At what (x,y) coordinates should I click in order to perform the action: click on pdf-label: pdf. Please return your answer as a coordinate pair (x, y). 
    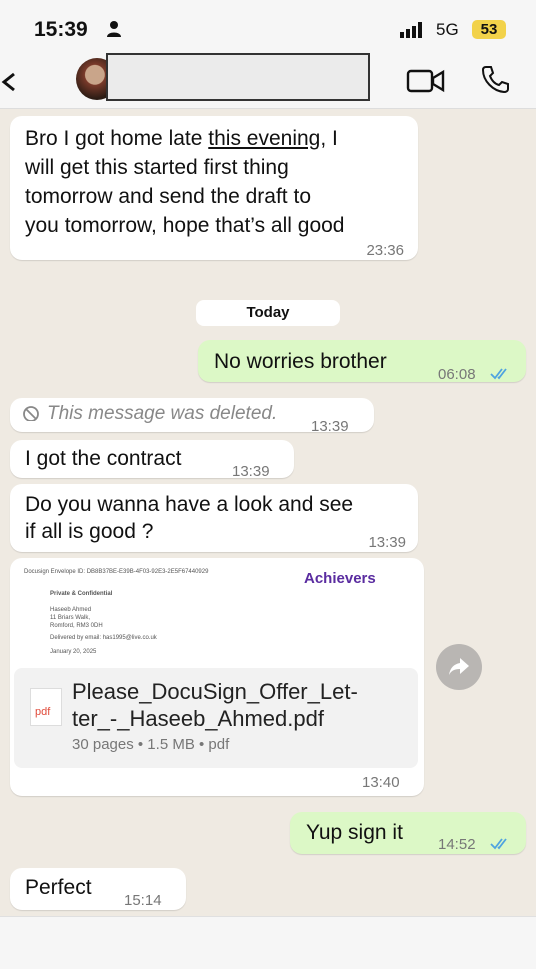
    Looking at the image, I should click on (43, 712).